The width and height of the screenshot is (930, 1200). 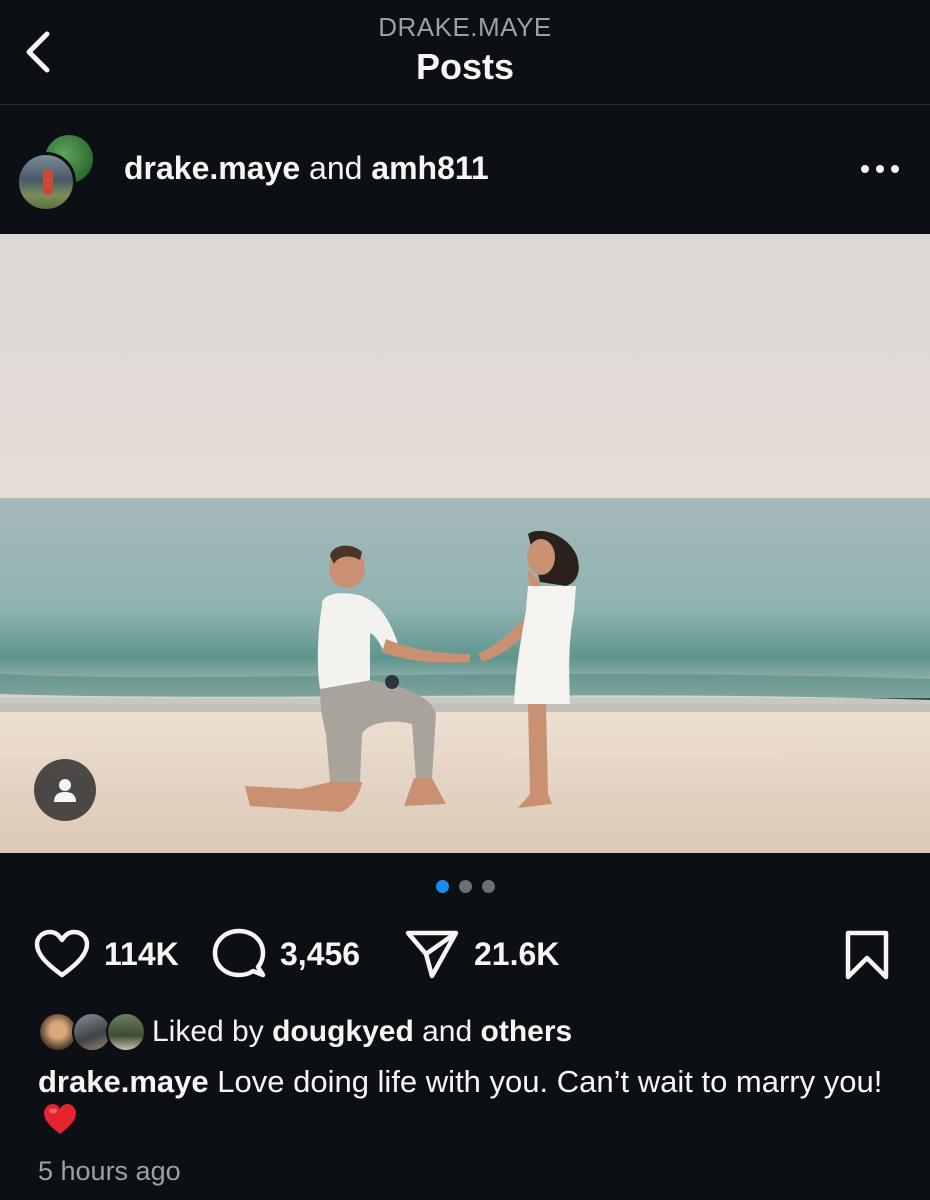 I want to click on post-timestamp: 5 hours ago, so click(x=109, y=1171).